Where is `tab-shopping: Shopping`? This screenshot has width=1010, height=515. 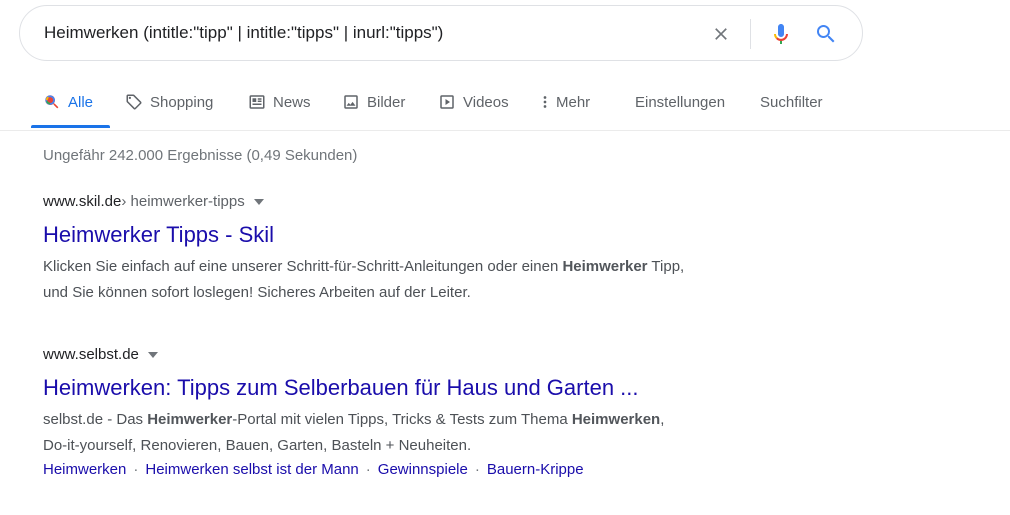 tab-shopping: Shopping is located at coordinates (169, 102).